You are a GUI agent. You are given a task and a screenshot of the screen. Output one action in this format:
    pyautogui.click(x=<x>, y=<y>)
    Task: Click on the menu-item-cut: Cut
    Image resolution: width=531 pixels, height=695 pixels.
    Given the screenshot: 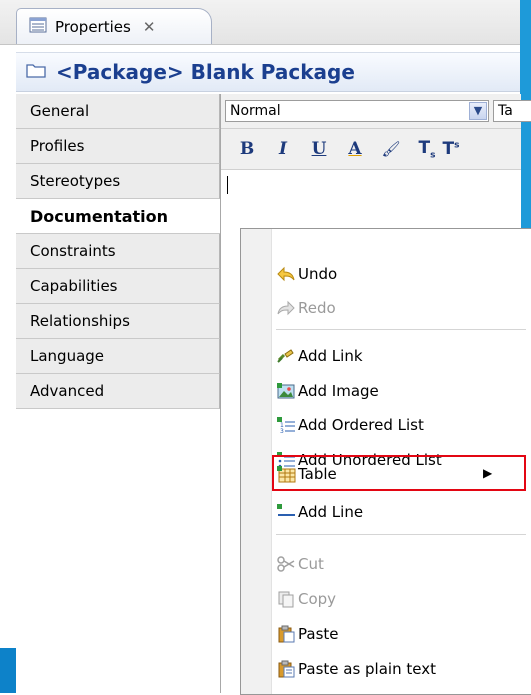 What is the action you would take?
    pyautogui.click(x=300, y=564)
    